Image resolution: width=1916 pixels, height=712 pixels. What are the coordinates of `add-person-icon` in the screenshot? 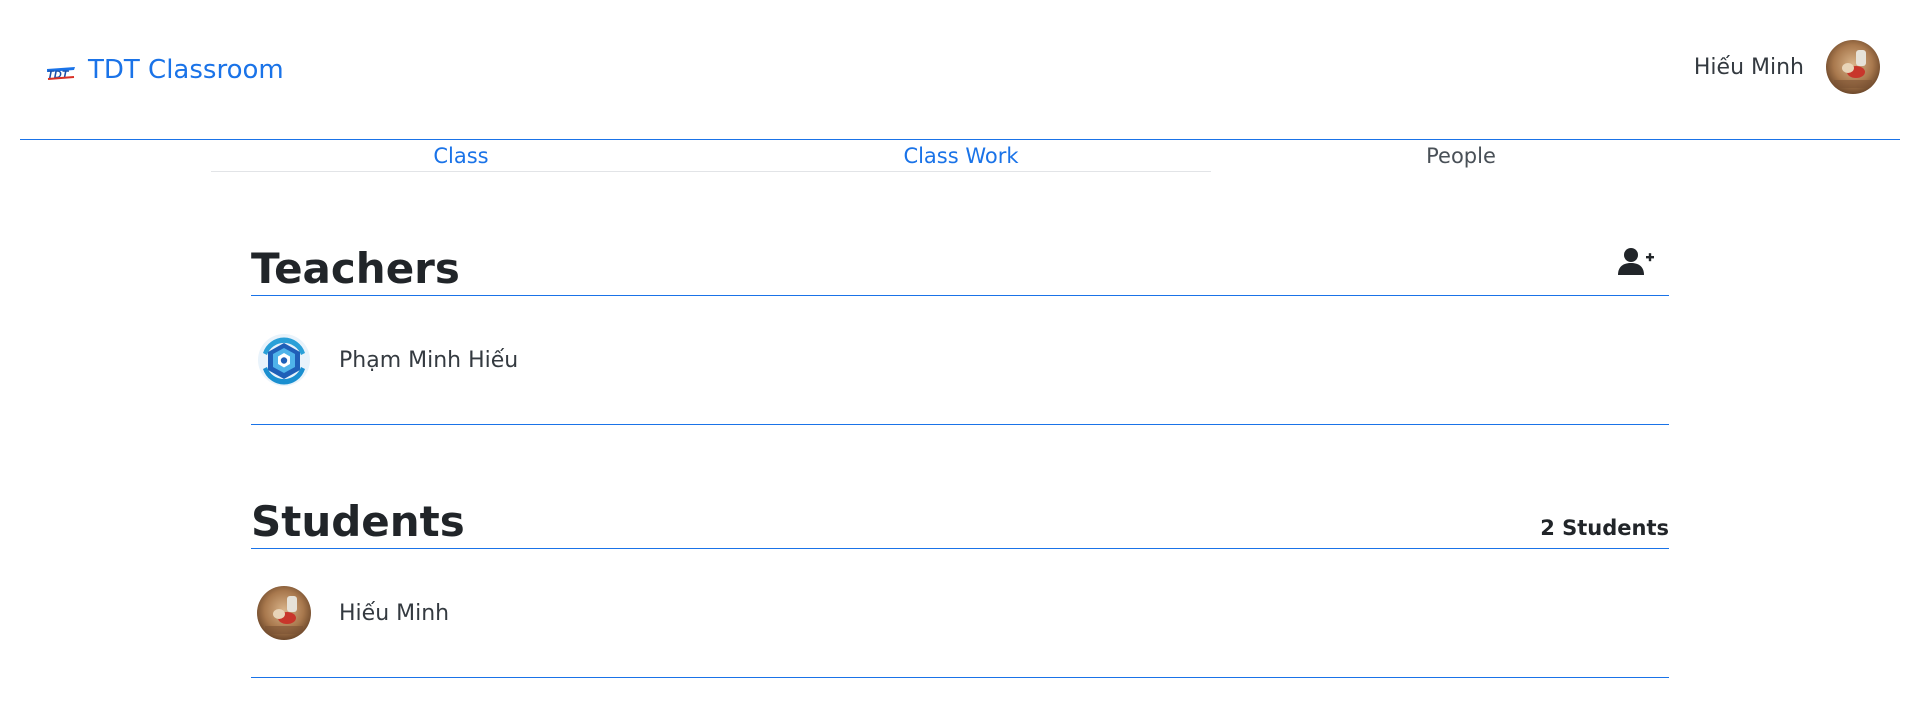 It's located at (1636, 262).